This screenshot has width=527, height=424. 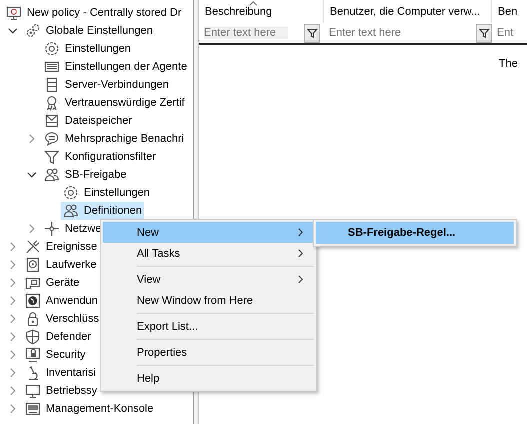 What do you see at coordinates (238, 12) in the screenshot?
I see `column-header: Beschreibung` at bounding box center [238, 12].